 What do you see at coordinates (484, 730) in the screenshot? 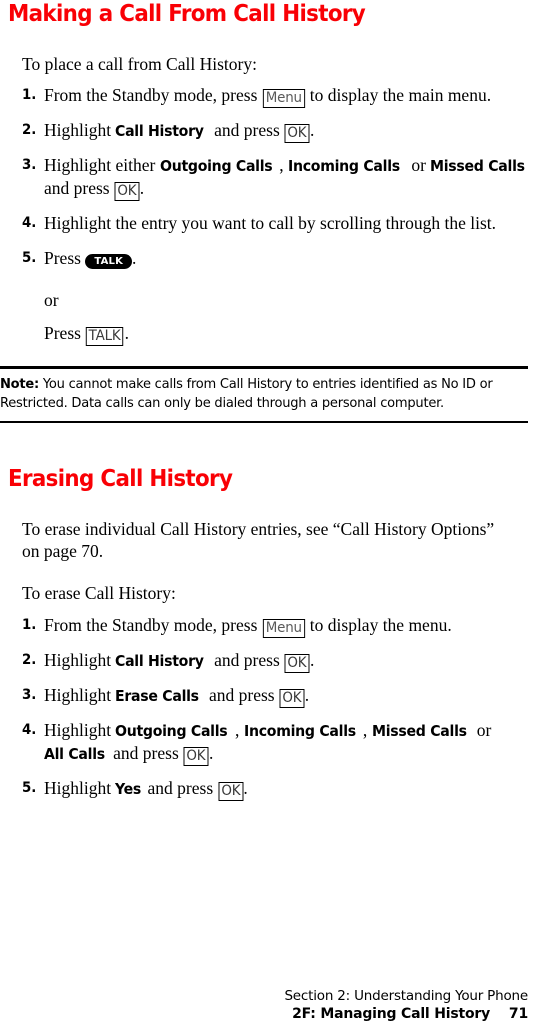
I see `separator-or: or` at bounding box center [484, 730].